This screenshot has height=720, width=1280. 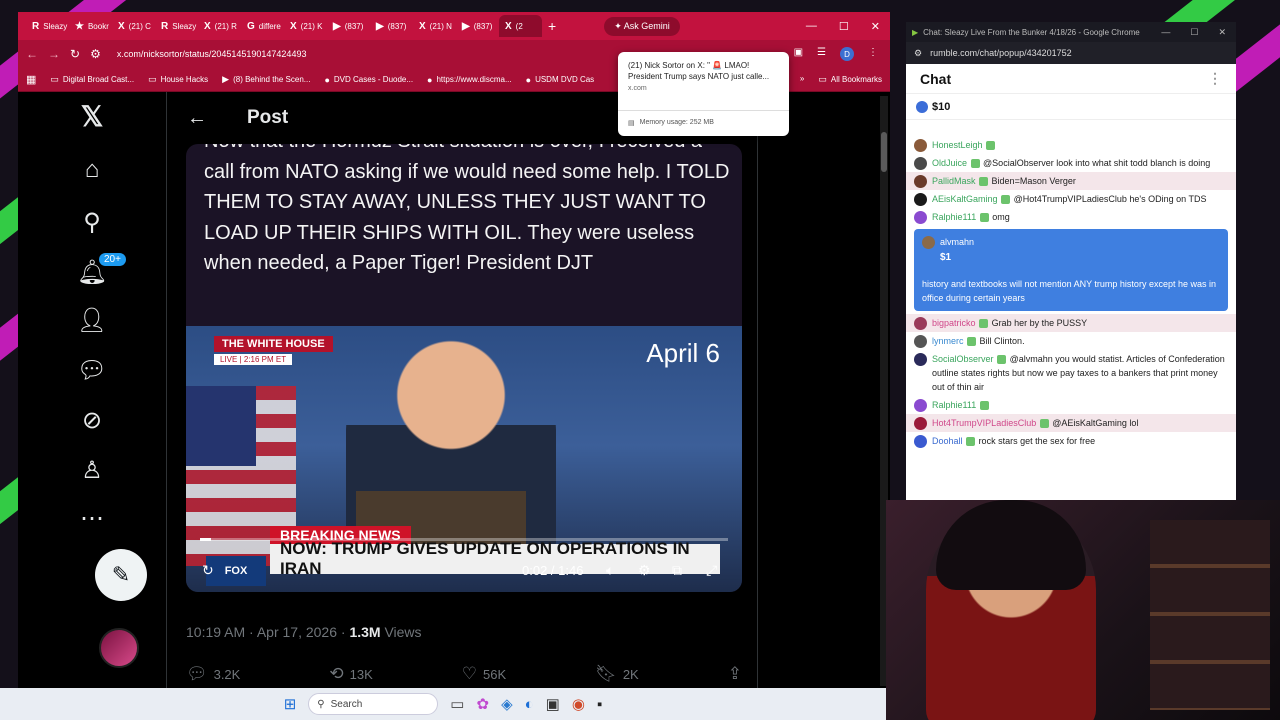 What do you see at coordinates (599, 704) in the screenshot?
I see `app-icon: ▪` at bounding box center [599, 704].